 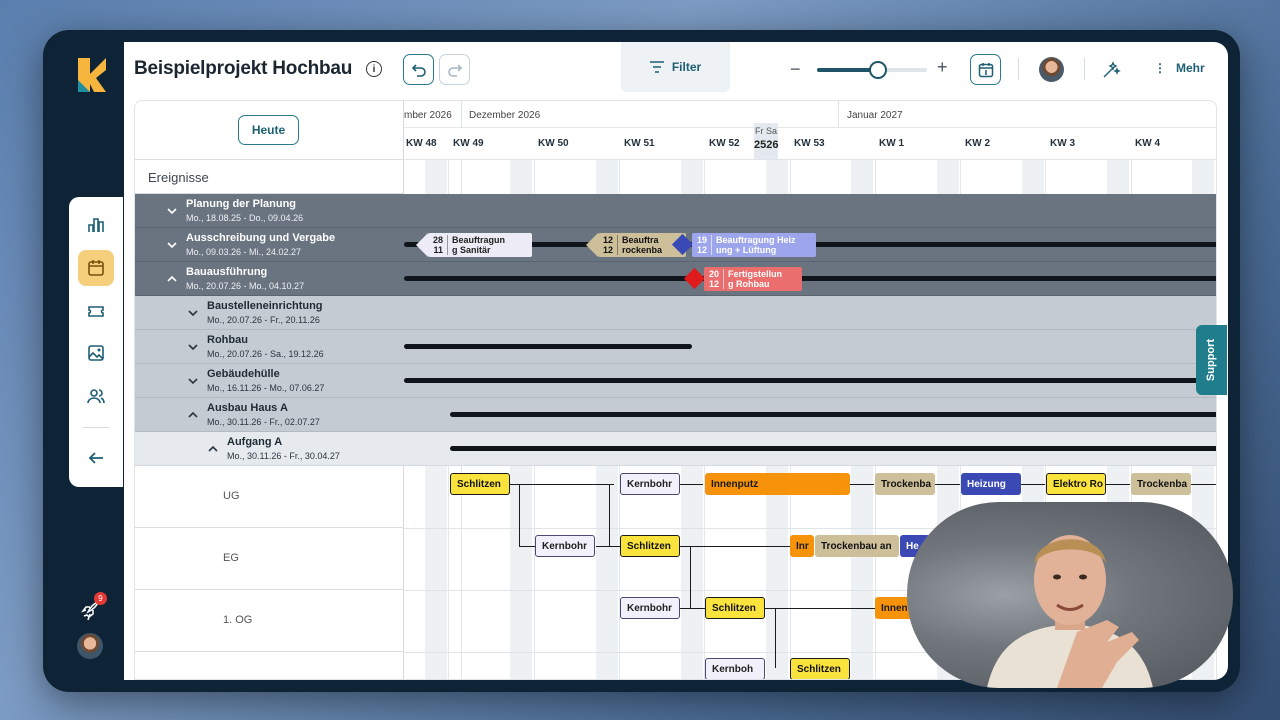 What do you see at coordinates (820, 668) in the screenshot?
I see `task-schlitzen-og2: Schlitzen` at bounding box center [820, 668].